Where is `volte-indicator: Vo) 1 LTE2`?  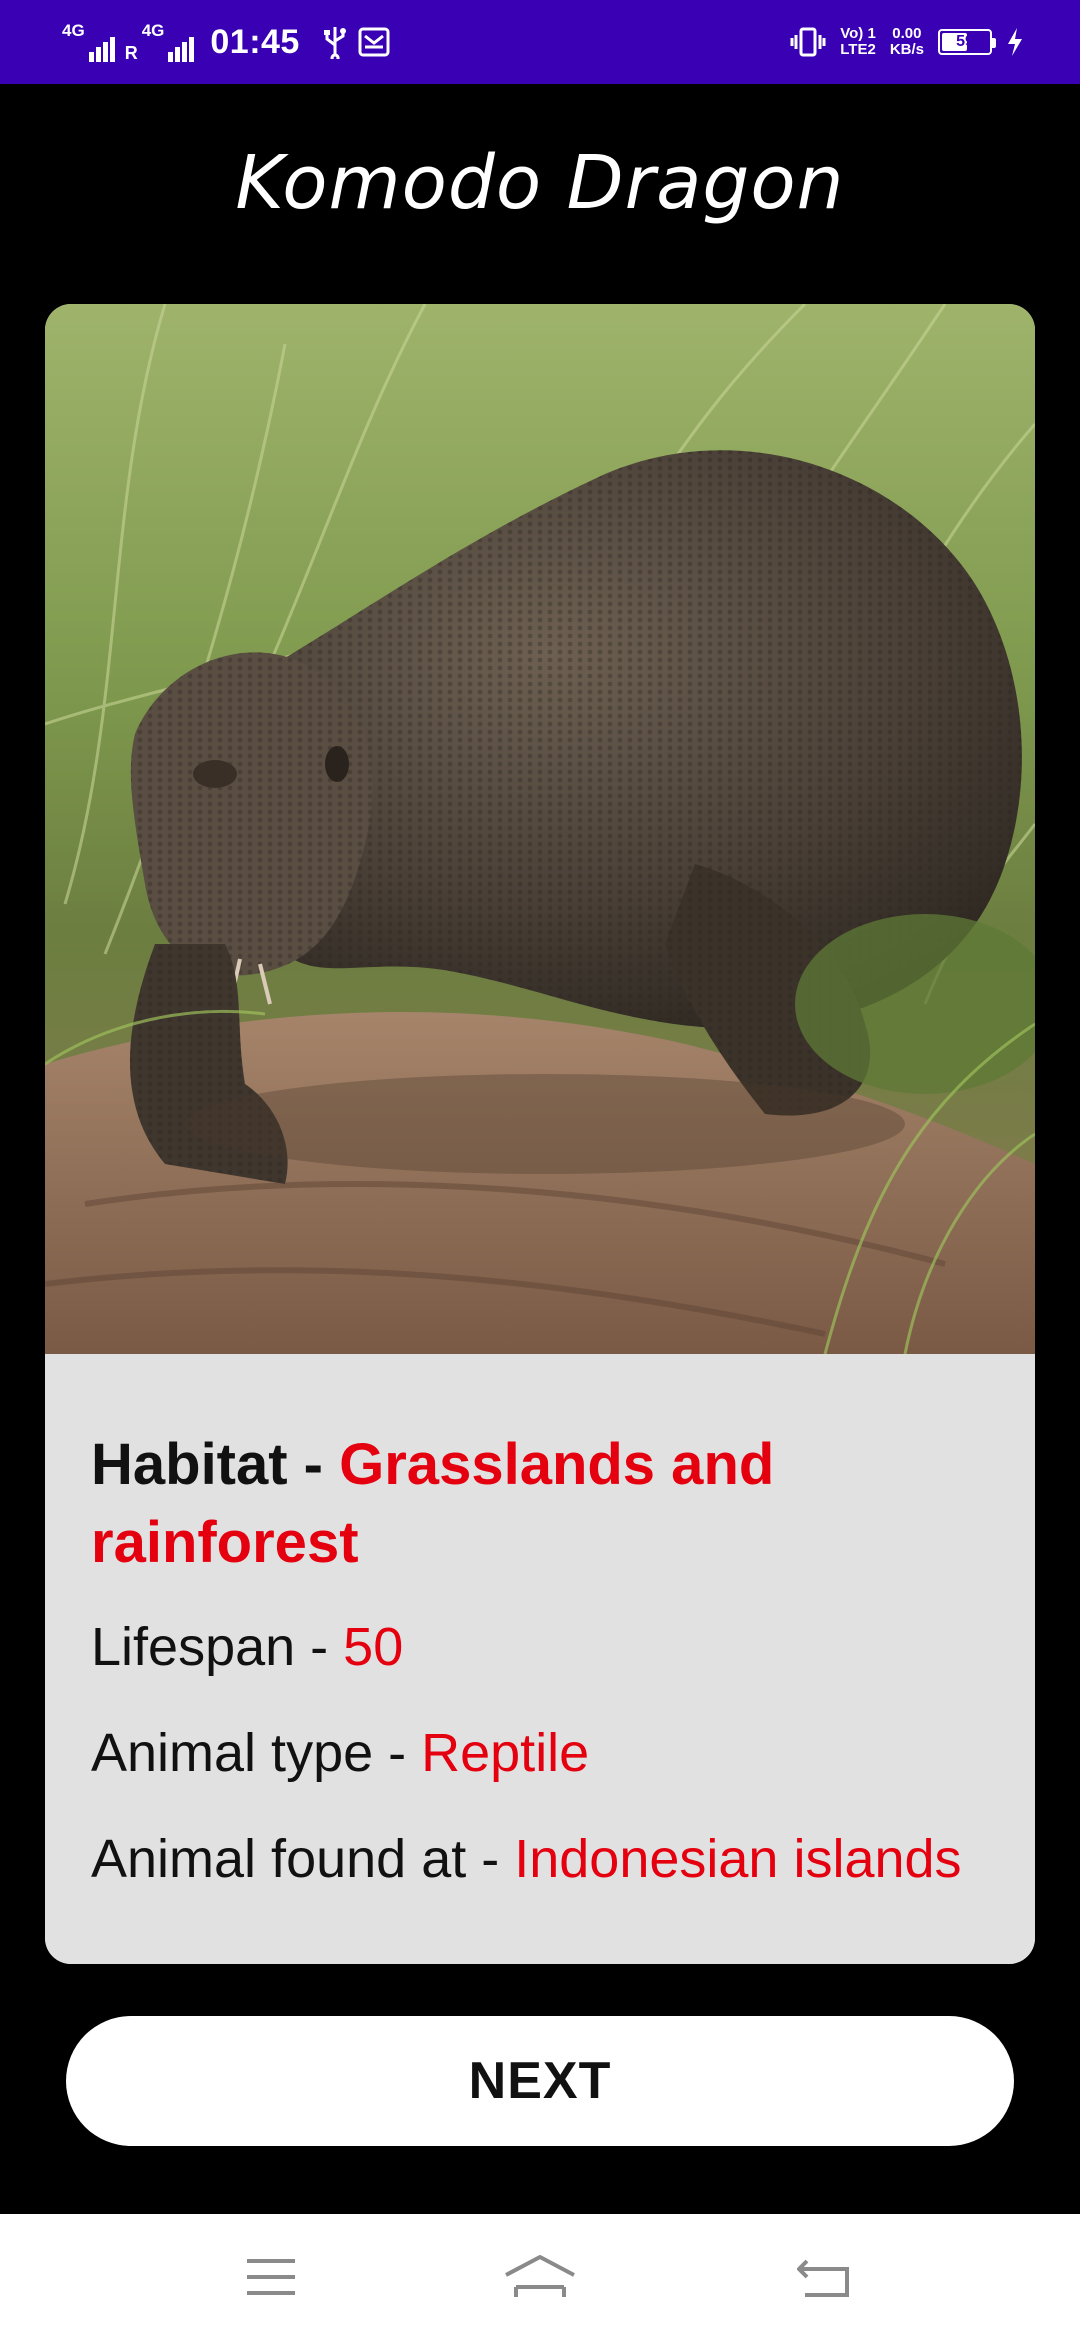
volte-indicator: Vo) 1 LTE2 is located at coordinates (858, 42).